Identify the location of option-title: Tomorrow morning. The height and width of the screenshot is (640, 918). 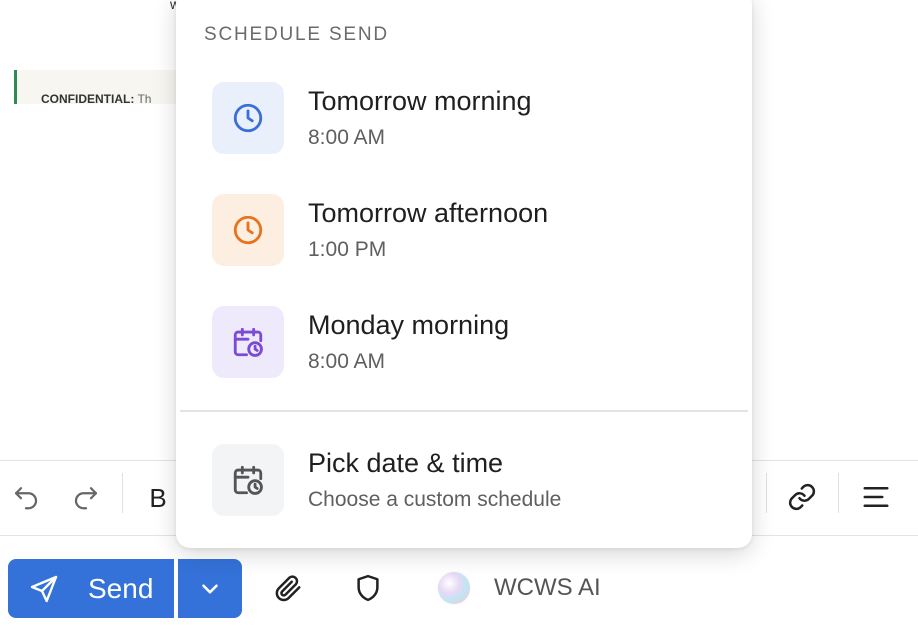
(420, 101).